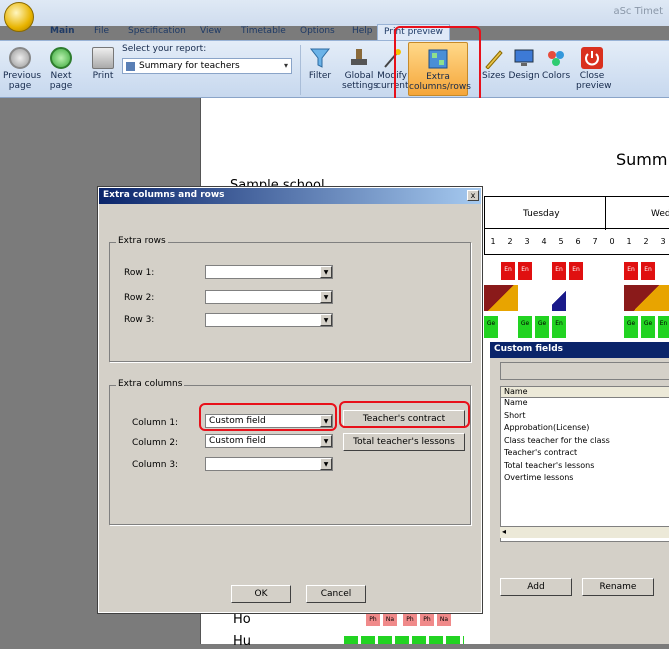  I want to click on report-icon, so click(130, 66).